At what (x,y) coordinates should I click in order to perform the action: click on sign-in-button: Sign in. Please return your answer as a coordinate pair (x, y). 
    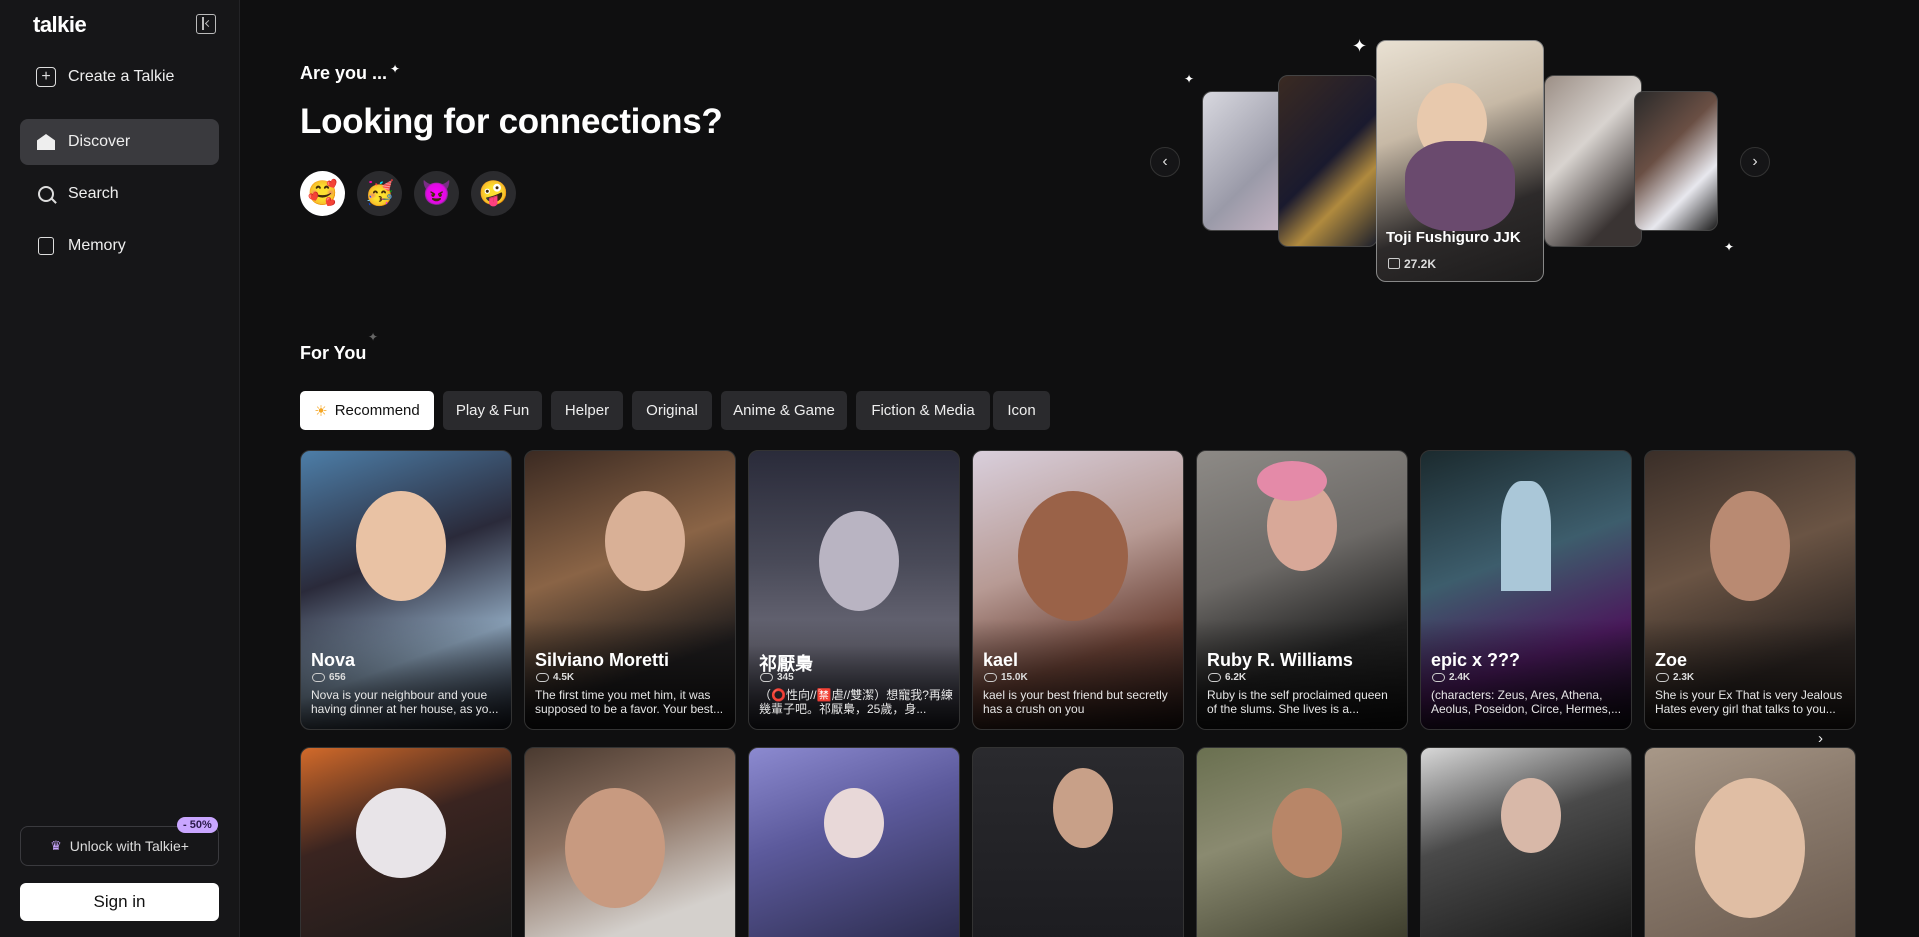
    Looking at the image, I should click on (119, 902).